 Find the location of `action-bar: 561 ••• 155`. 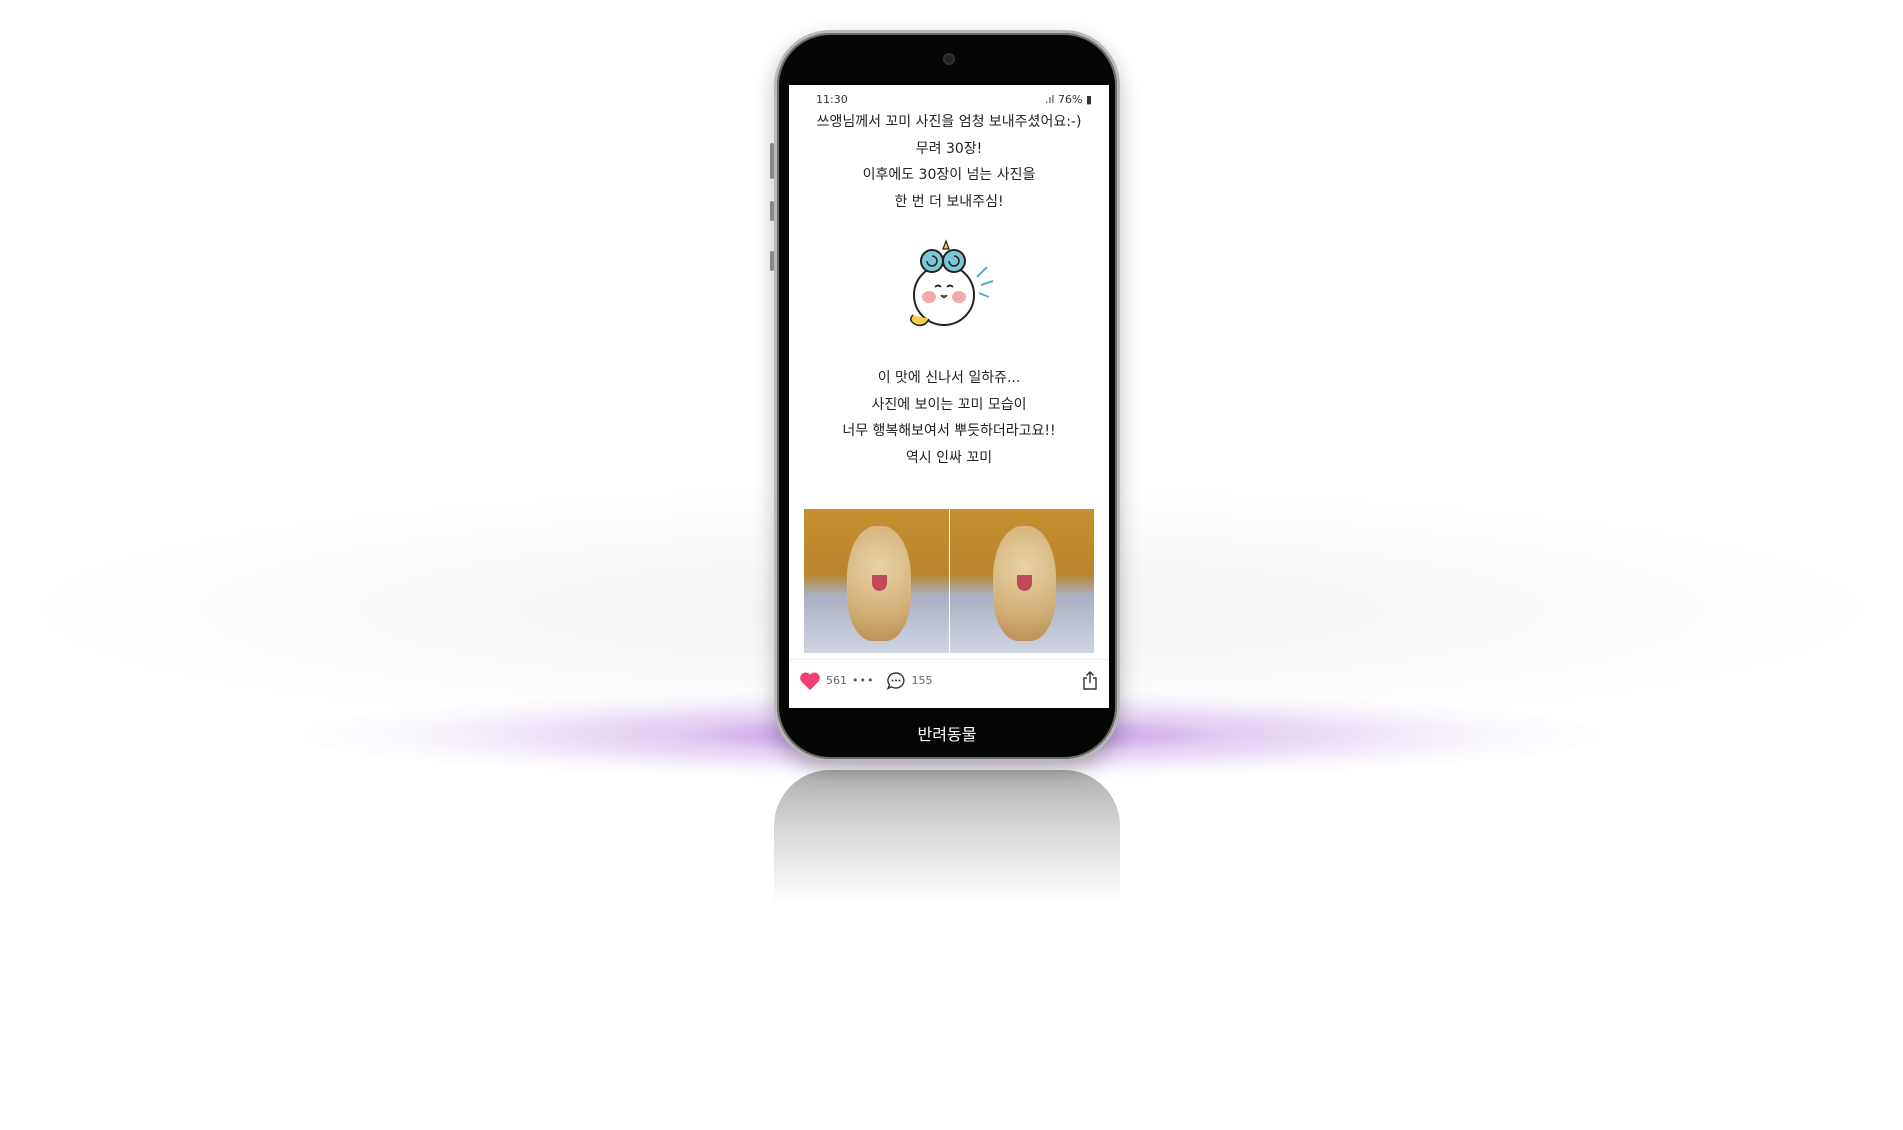

action-bar: 561 ••• 155 is located at coordinates (949, 680).